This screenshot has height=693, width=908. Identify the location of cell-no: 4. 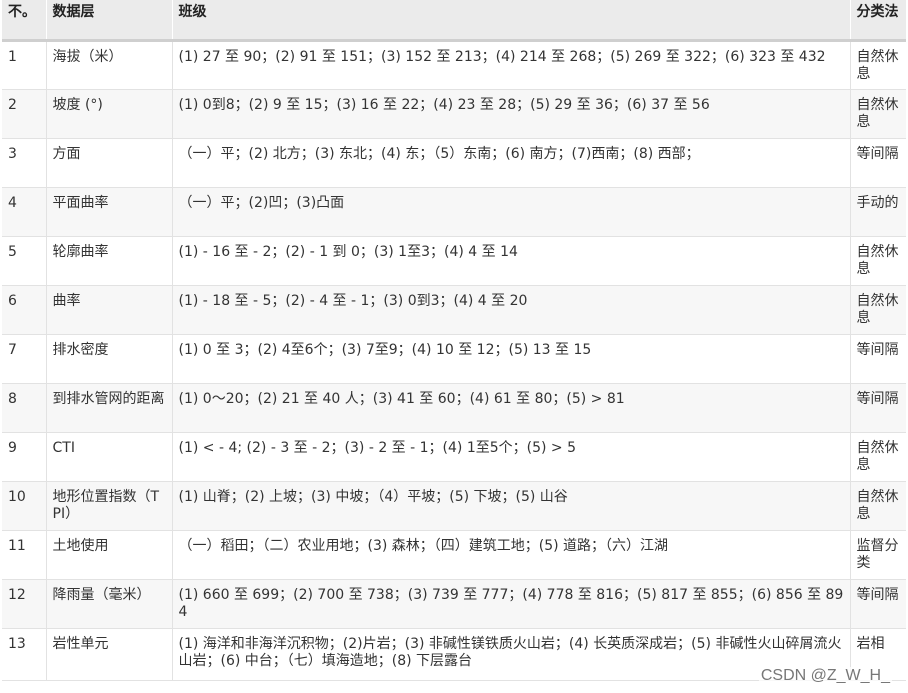
(24, 212).